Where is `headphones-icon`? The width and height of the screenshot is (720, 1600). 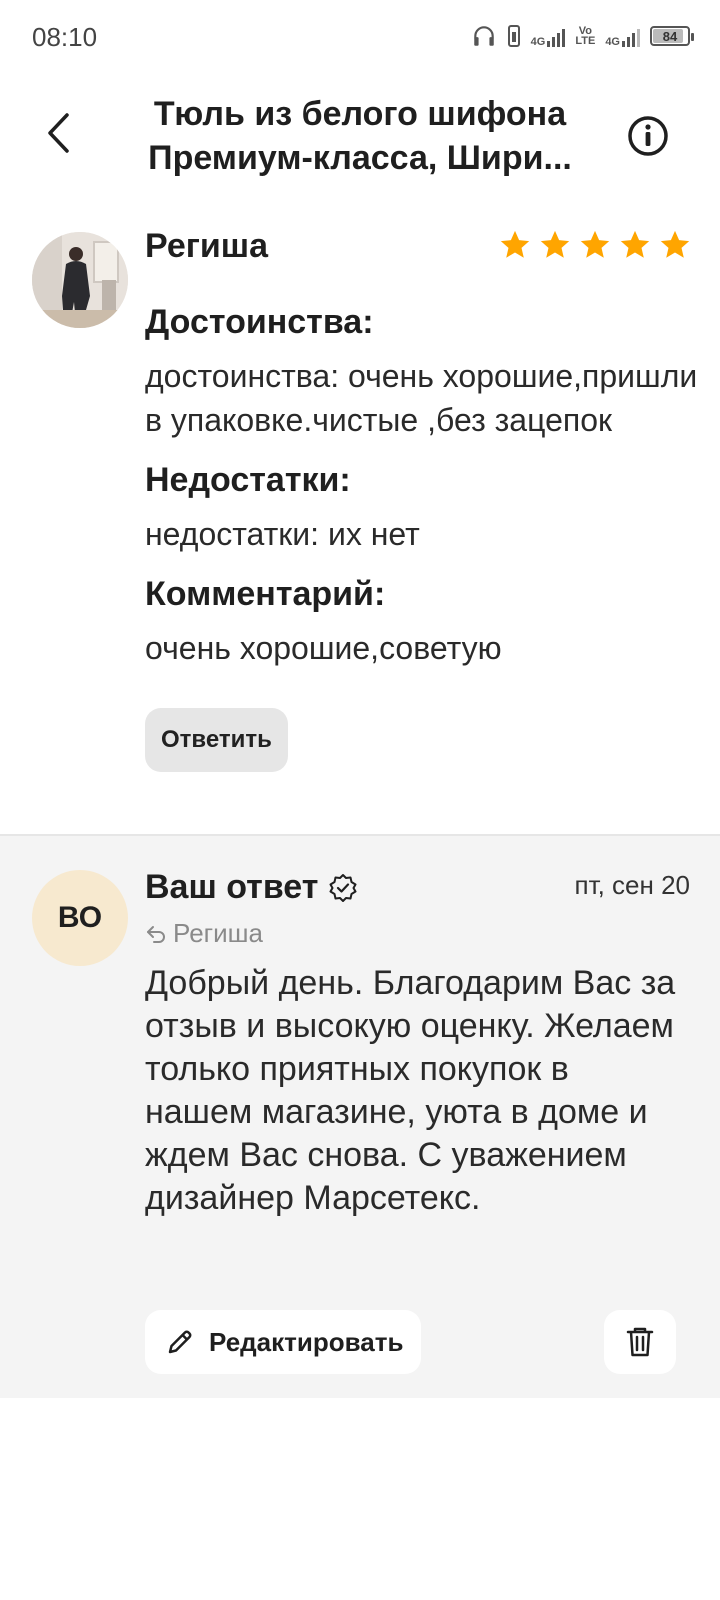
headphones-icon is located at coordinates (483, 36).